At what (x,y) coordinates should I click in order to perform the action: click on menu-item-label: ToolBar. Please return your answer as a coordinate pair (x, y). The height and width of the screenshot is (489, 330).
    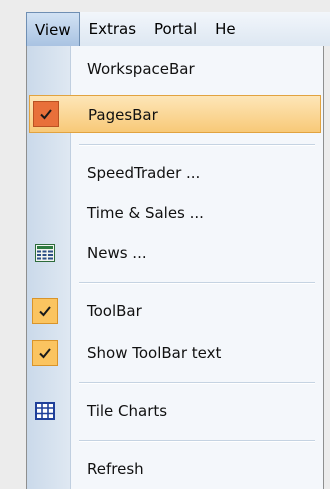
    Looking at the image, I should click on (114, 311).